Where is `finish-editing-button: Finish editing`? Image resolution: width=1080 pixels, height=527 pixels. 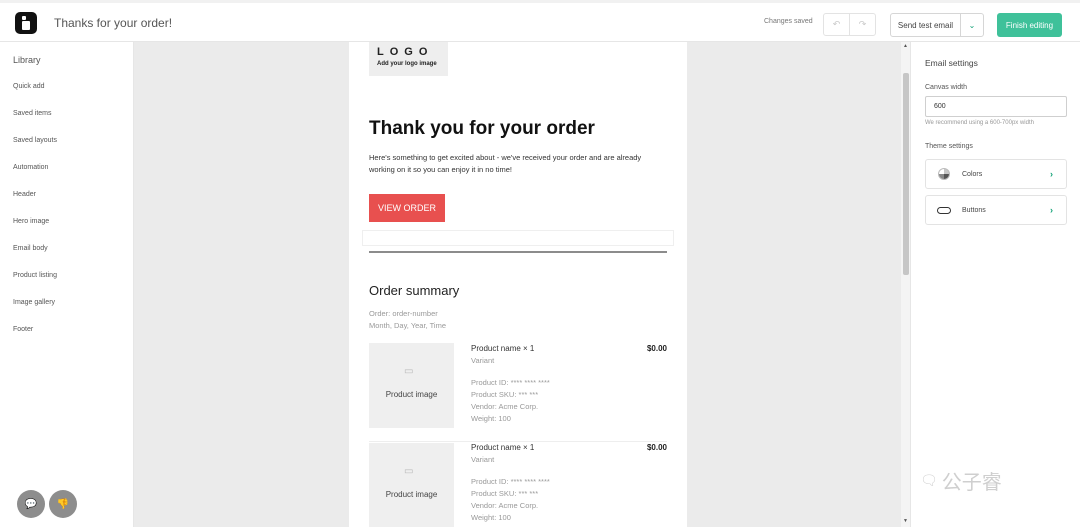
finish-editing-button: Finish editing is located at coordinates (1029, 25).